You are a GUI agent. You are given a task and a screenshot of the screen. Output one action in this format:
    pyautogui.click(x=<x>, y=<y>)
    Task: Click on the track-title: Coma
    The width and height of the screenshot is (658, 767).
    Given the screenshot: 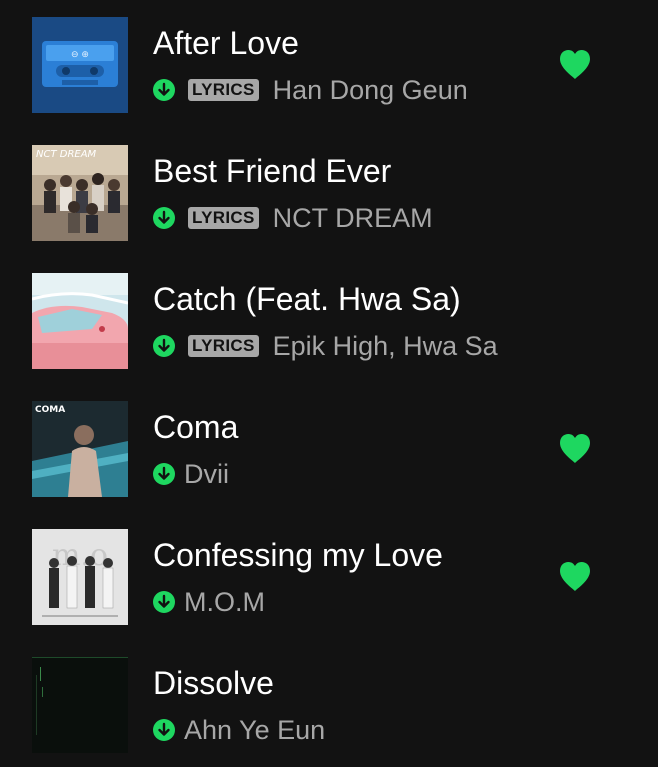 What is the action you would take?
    pyautogui.click(x=196, y=427)
    